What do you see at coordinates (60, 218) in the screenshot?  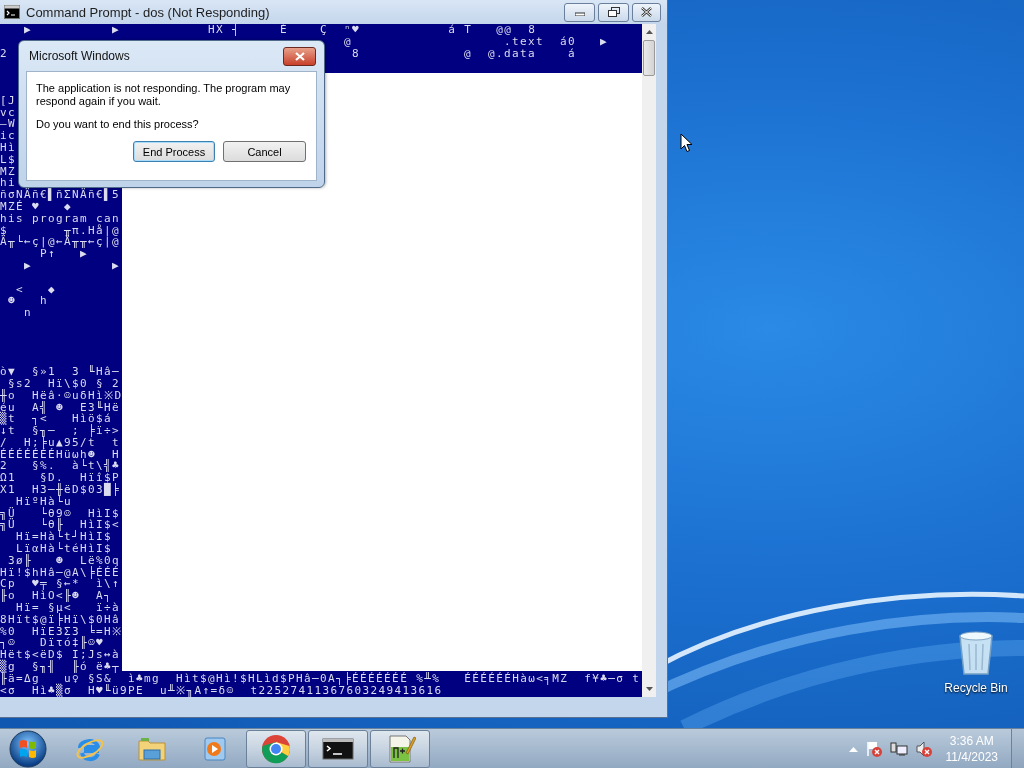 I see `console-line: his program can` at bounding box center [60, 218].